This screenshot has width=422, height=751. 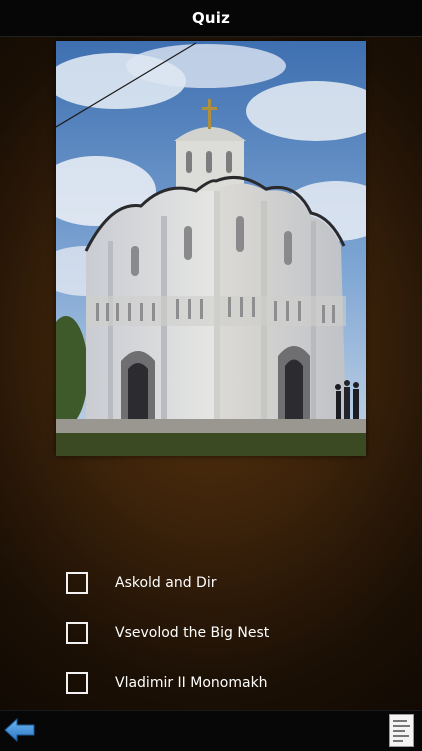 What do you see at coordinates (192, 633) in the screenshot?
I see `answer-label: Vsevolod the Big Nest` at bounding box center [192, 633].